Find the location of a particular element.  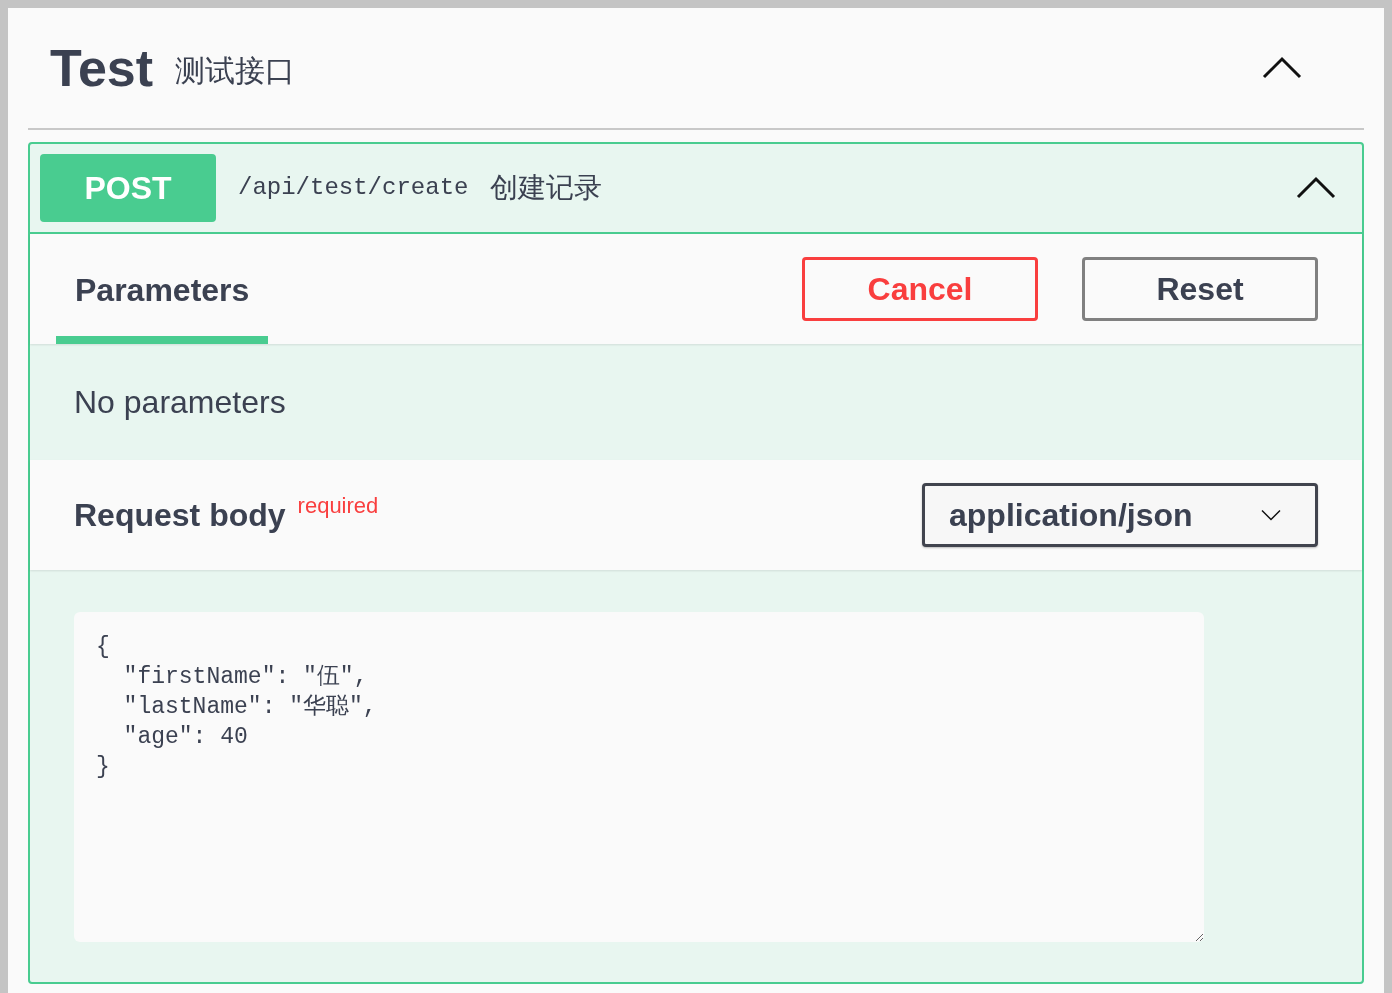

tag-description: 测试接口 is located at coordinates (235, 70).